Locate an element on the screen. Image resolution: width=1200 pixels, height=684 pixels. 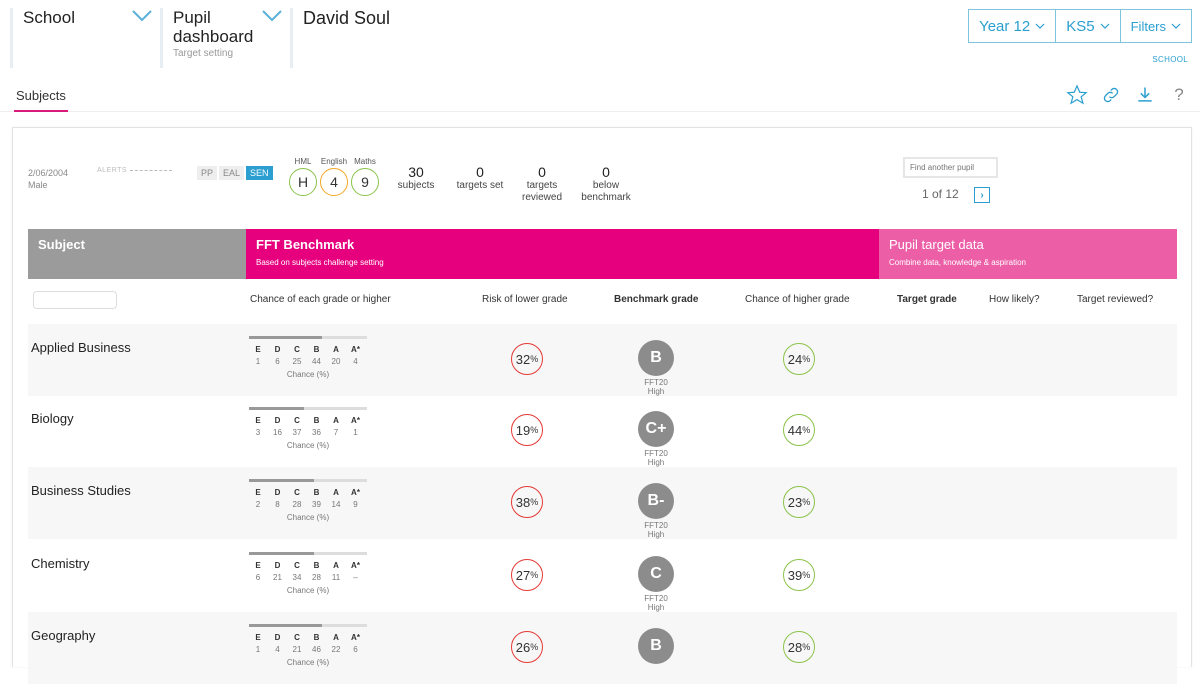
grade-chance: – is located at coordinates (355, 577).